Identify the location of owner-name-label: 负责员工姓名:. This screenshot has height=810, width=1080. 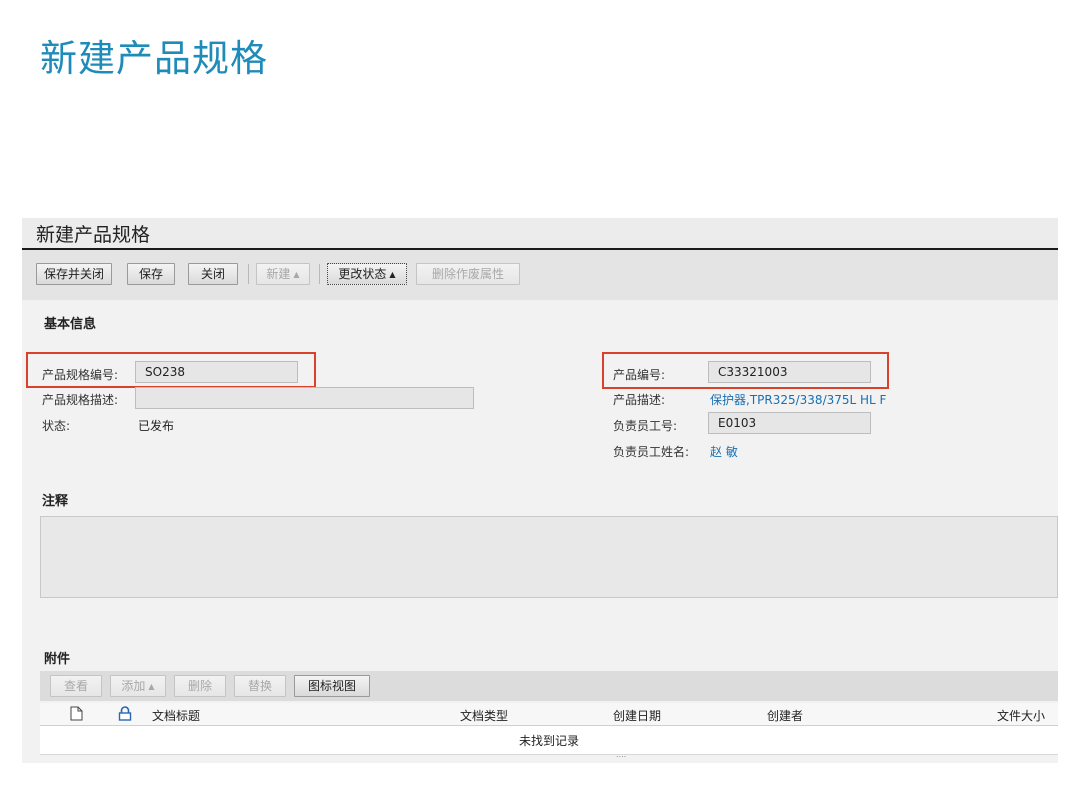
(651, 452).